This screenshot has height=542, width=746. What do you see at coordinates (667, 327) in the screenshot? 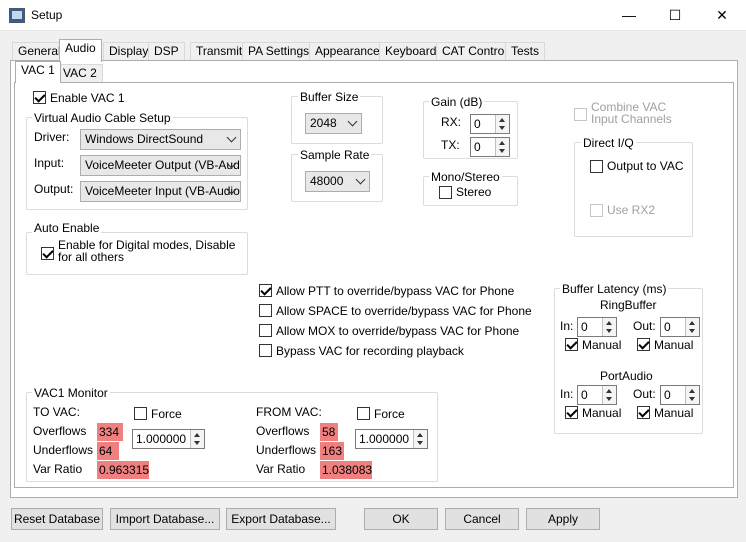
I see `ring-out-value: 0` at bounding box center [667, 327].